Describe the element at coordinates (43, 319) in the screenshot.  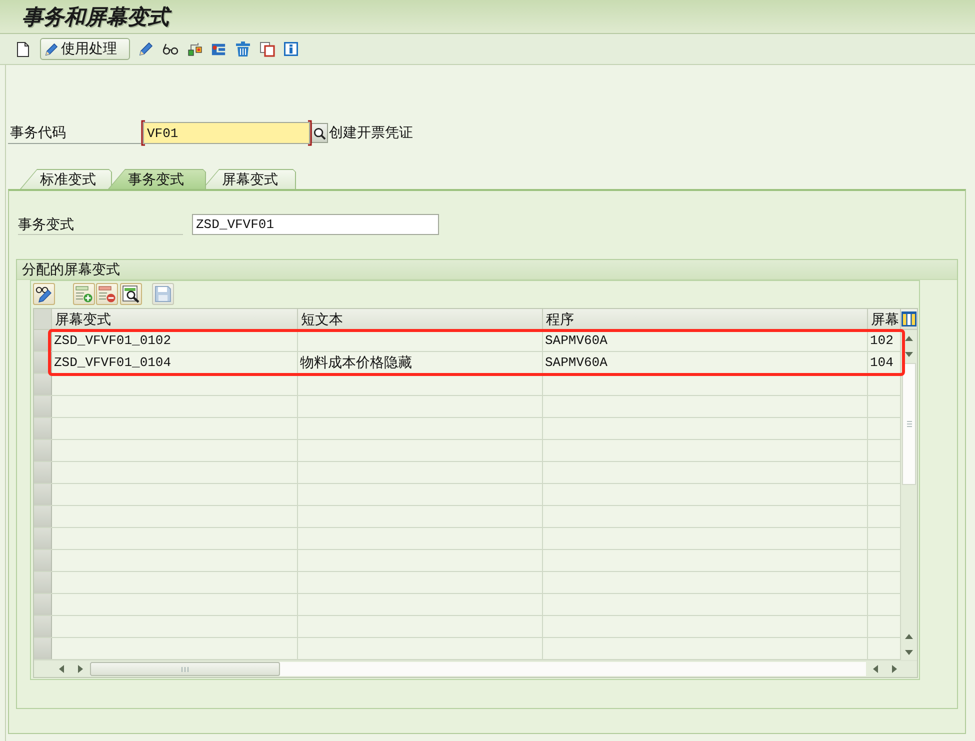
I see `select-all-cell` at that location.